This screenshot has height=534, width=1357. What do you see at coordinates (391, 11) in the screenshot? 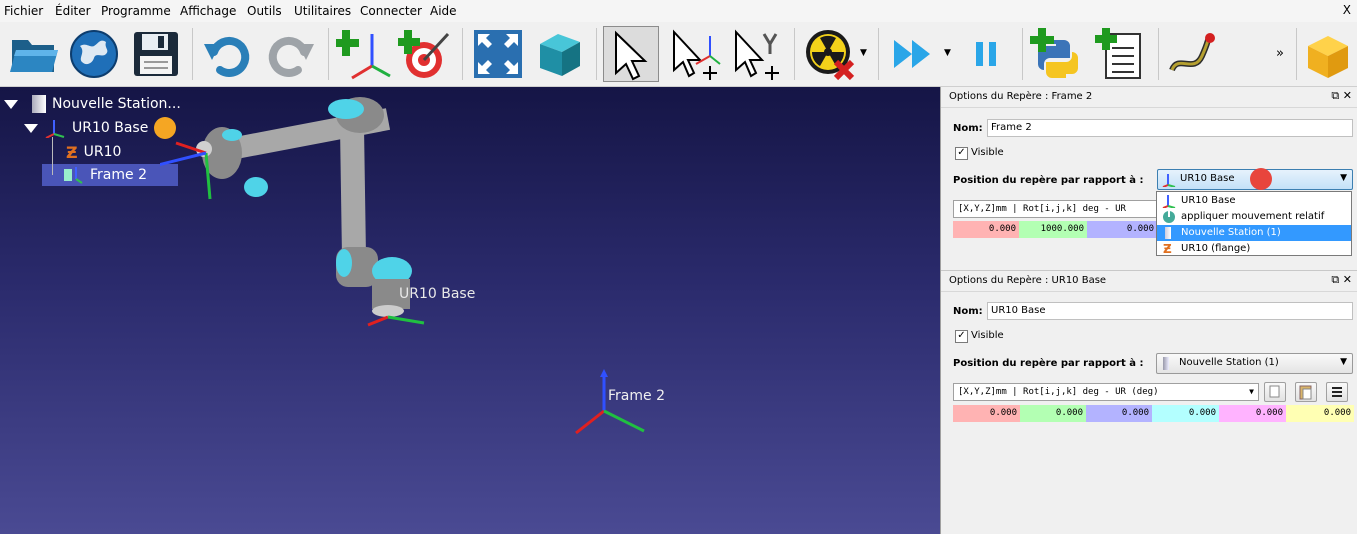
I see `menu-connecter: Connecter` at bounding box center [391, 11].